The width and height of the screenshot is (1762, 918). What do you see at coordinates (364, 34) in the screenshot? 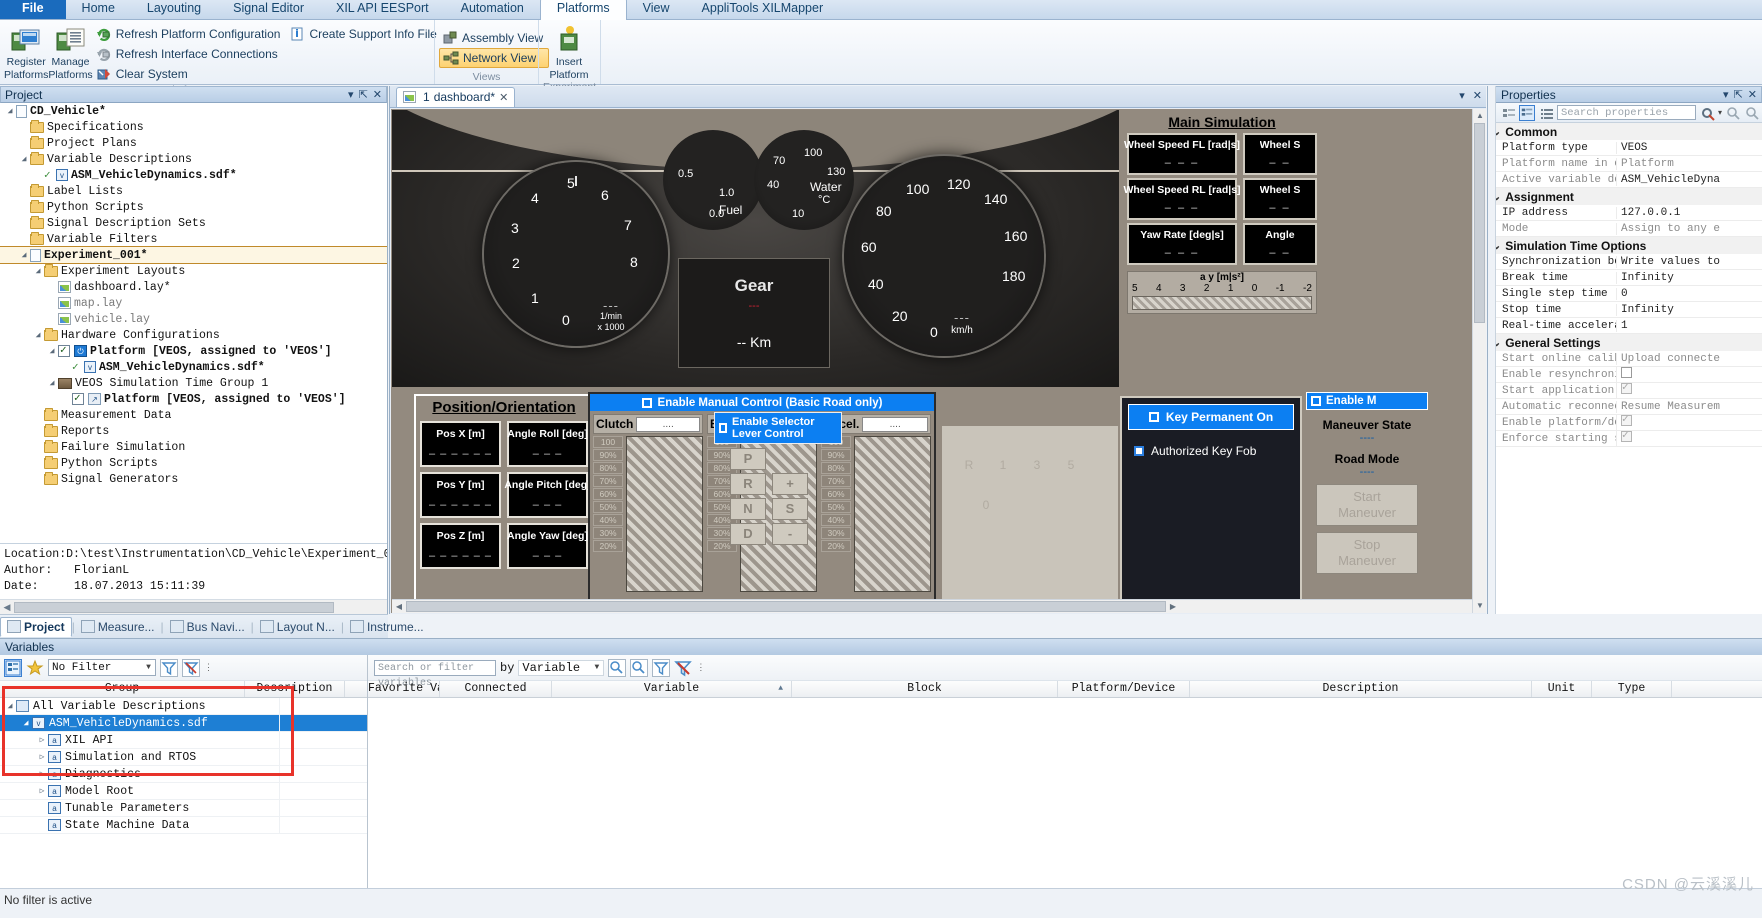
I see `create-support-info-file-button: Create Support Info File` at bounding box center [364, 34].